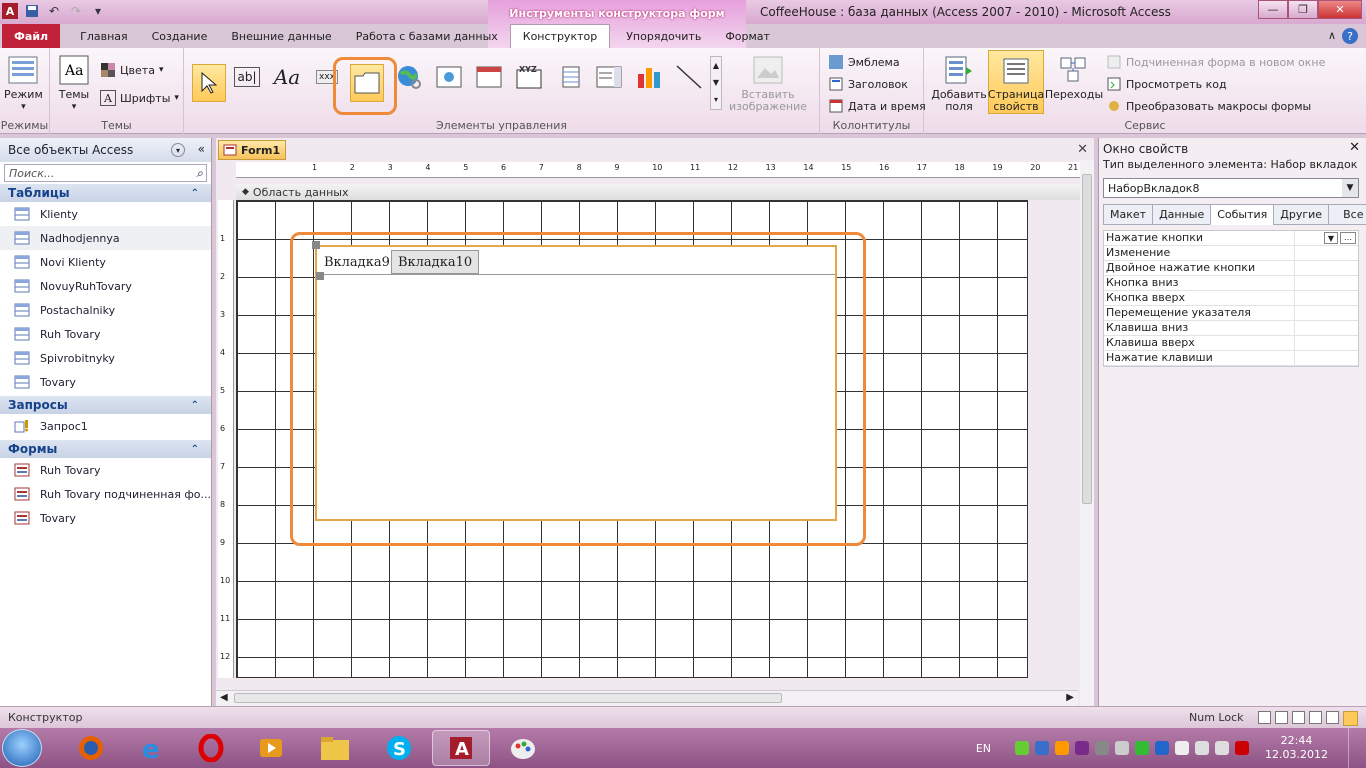  What do you see at coordinates (105, 358) in the screenshot?
I see `nav-item-table: Spivrobitnyky` at bounding box center [105, 358].